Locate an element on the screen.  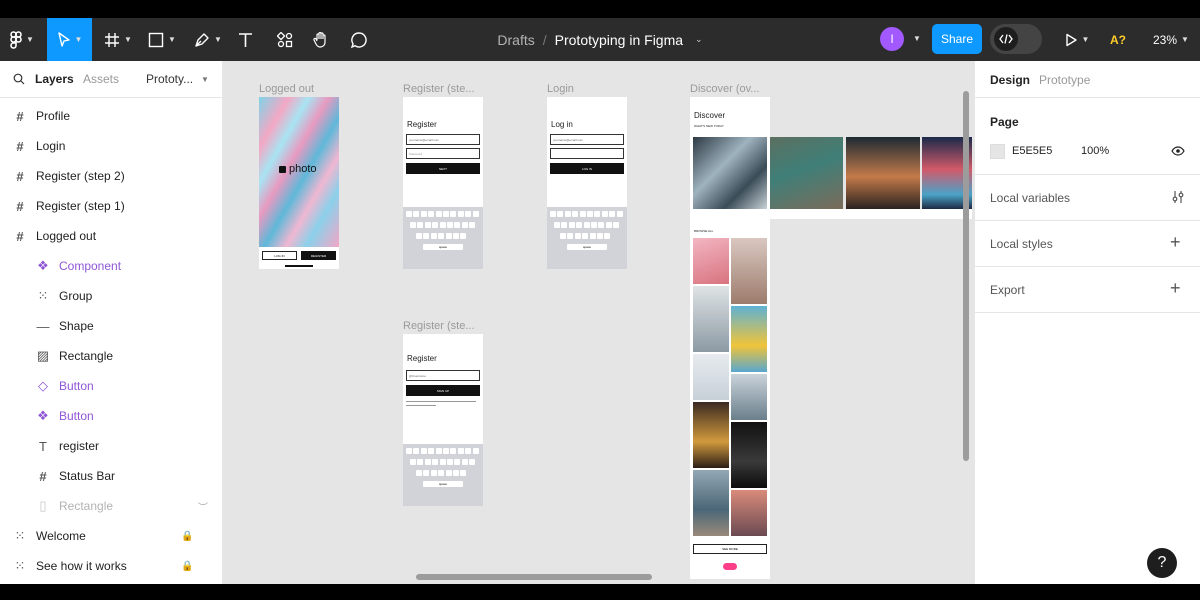
frame-tool-button: ▼ is located at coordinates (118, 39).